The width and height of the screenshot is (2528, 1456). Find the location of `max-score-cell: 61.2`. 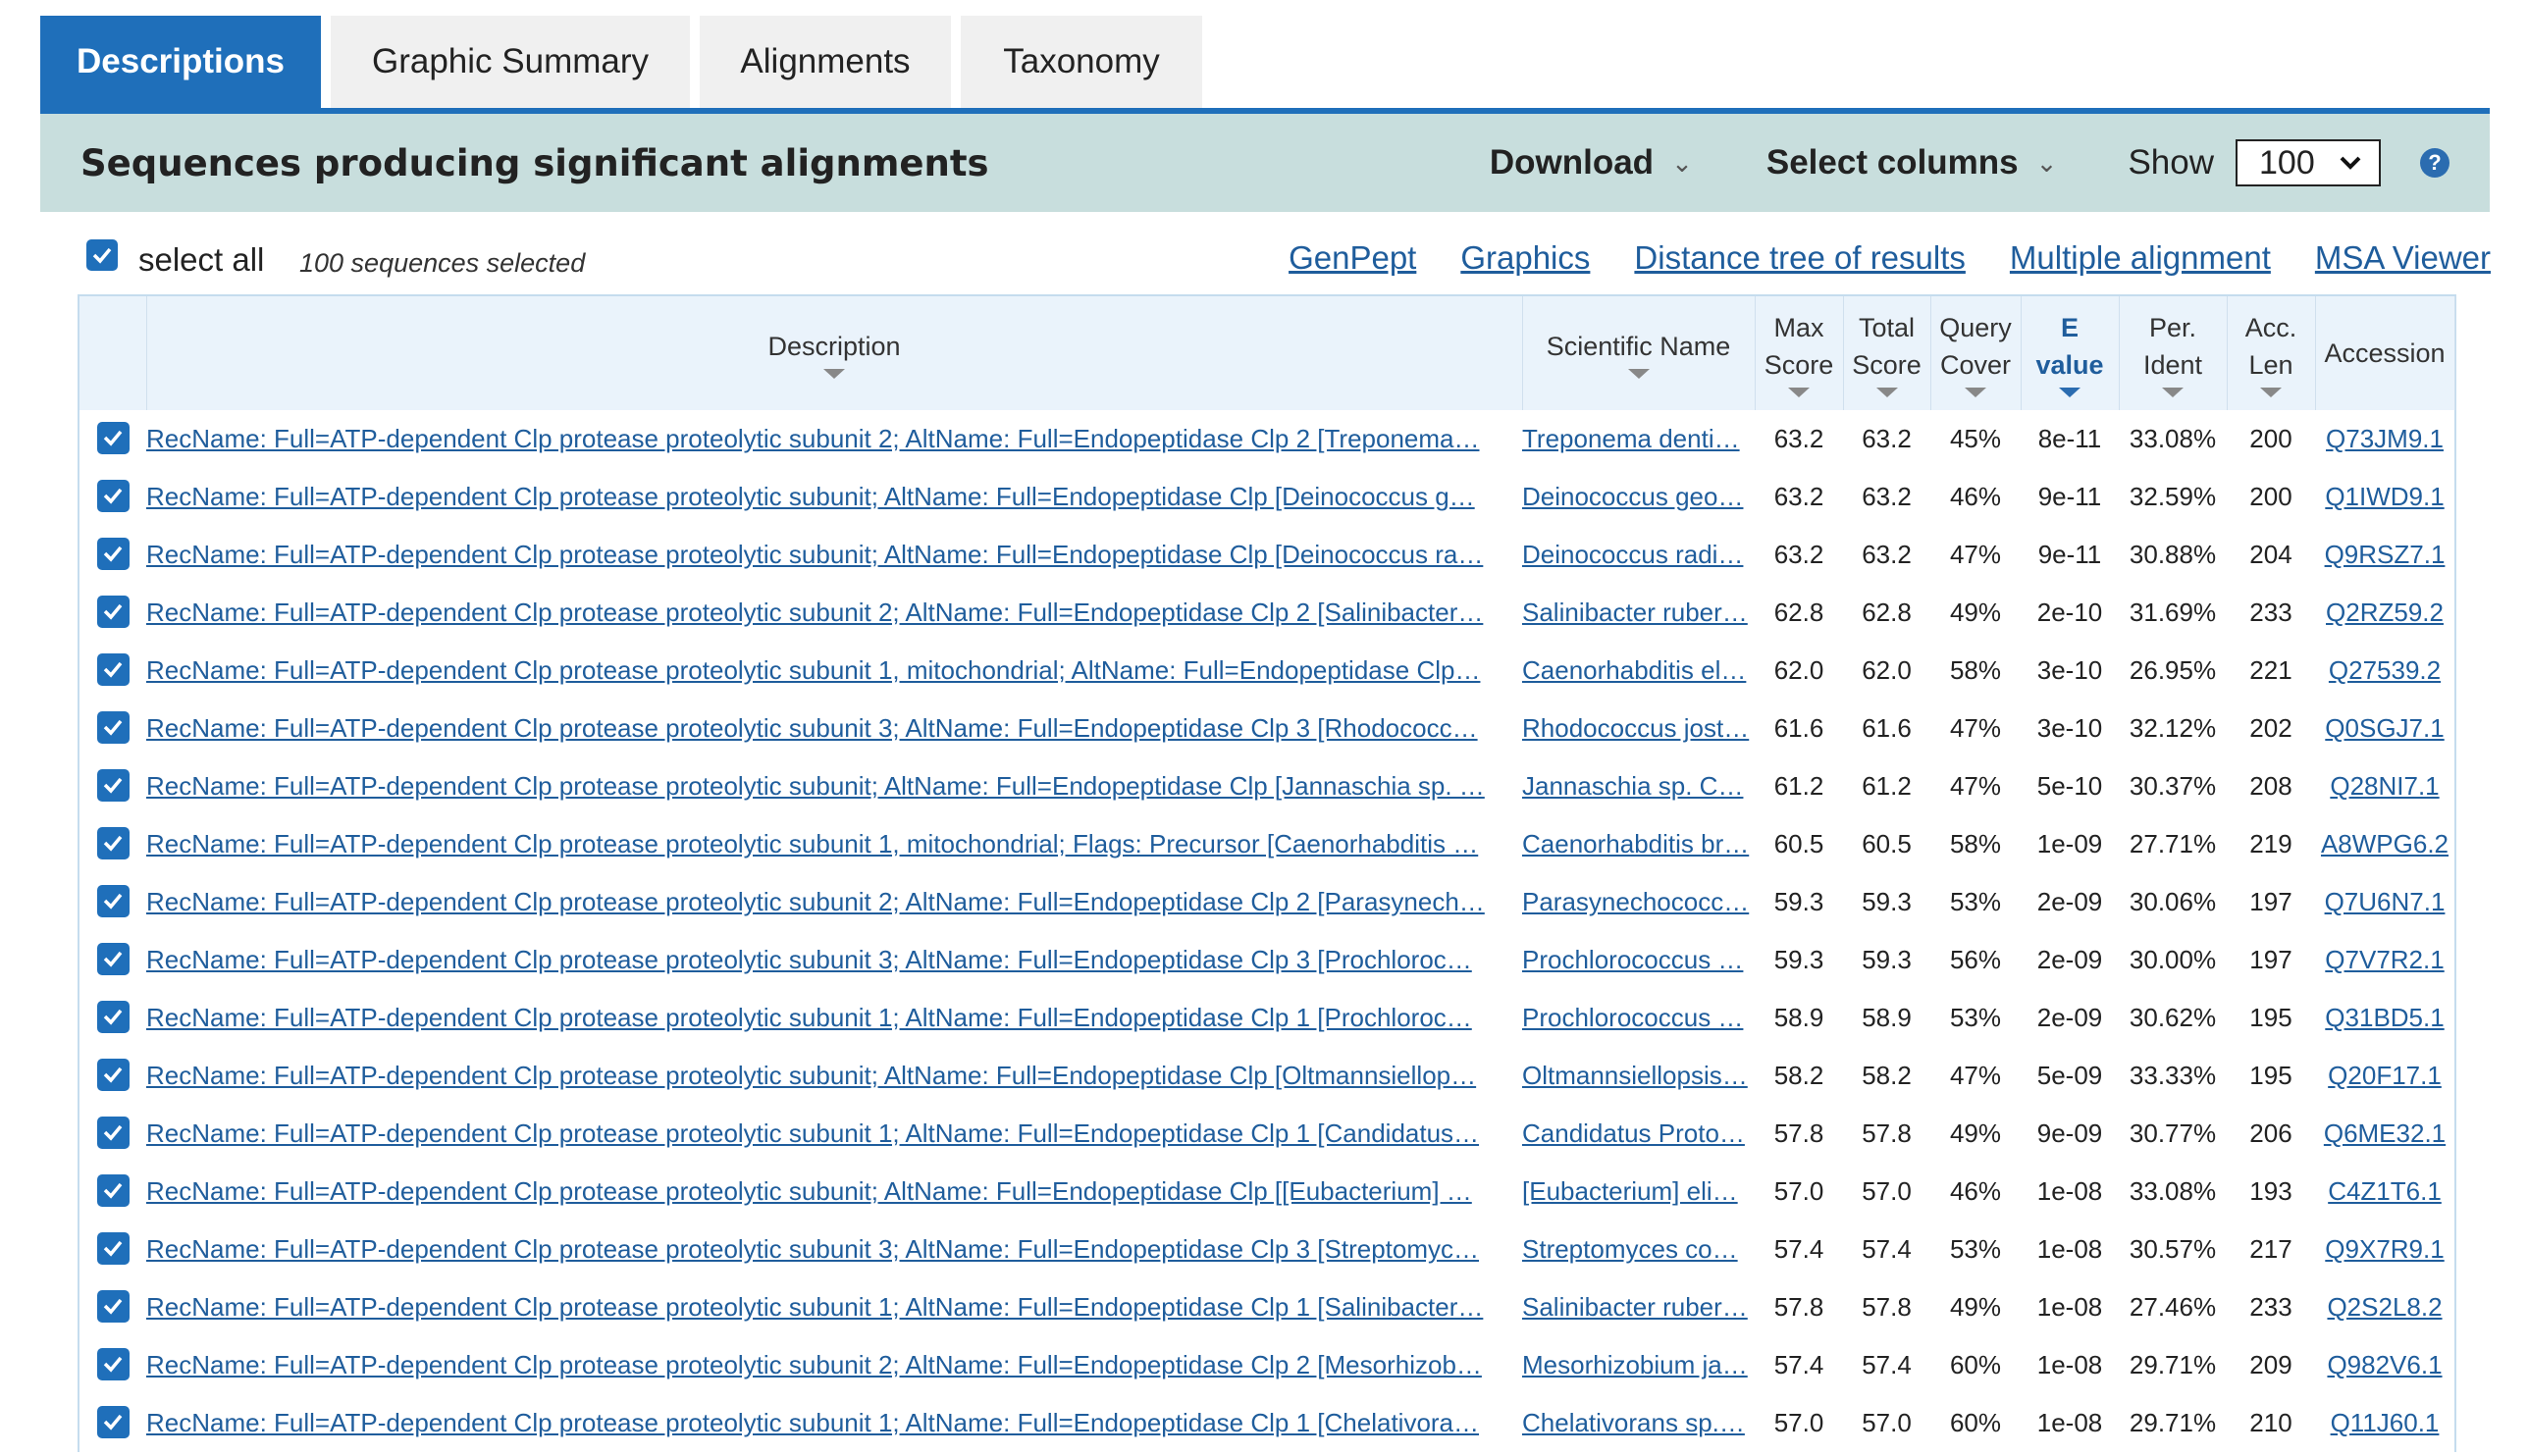

max-score-cell: 61.2 is located at coordinates (1799, 786).